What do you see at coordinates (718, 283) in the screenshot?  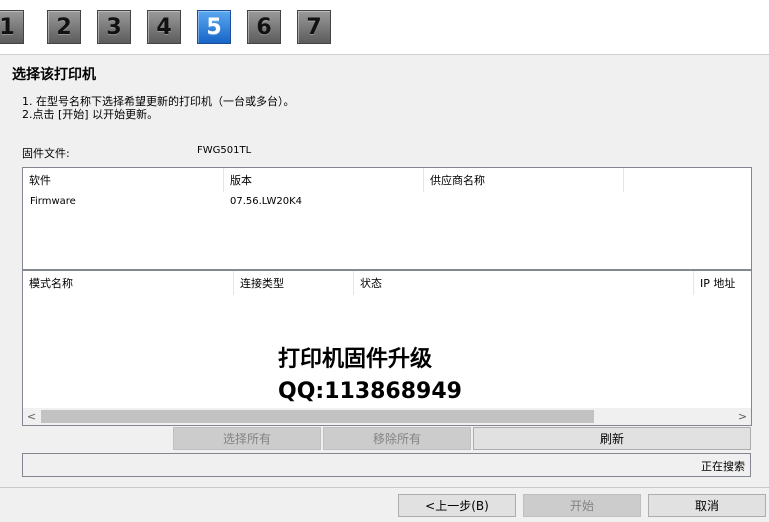 I see `column-header-ip-address-label: IP 地址` at bounding box center [718, 283].